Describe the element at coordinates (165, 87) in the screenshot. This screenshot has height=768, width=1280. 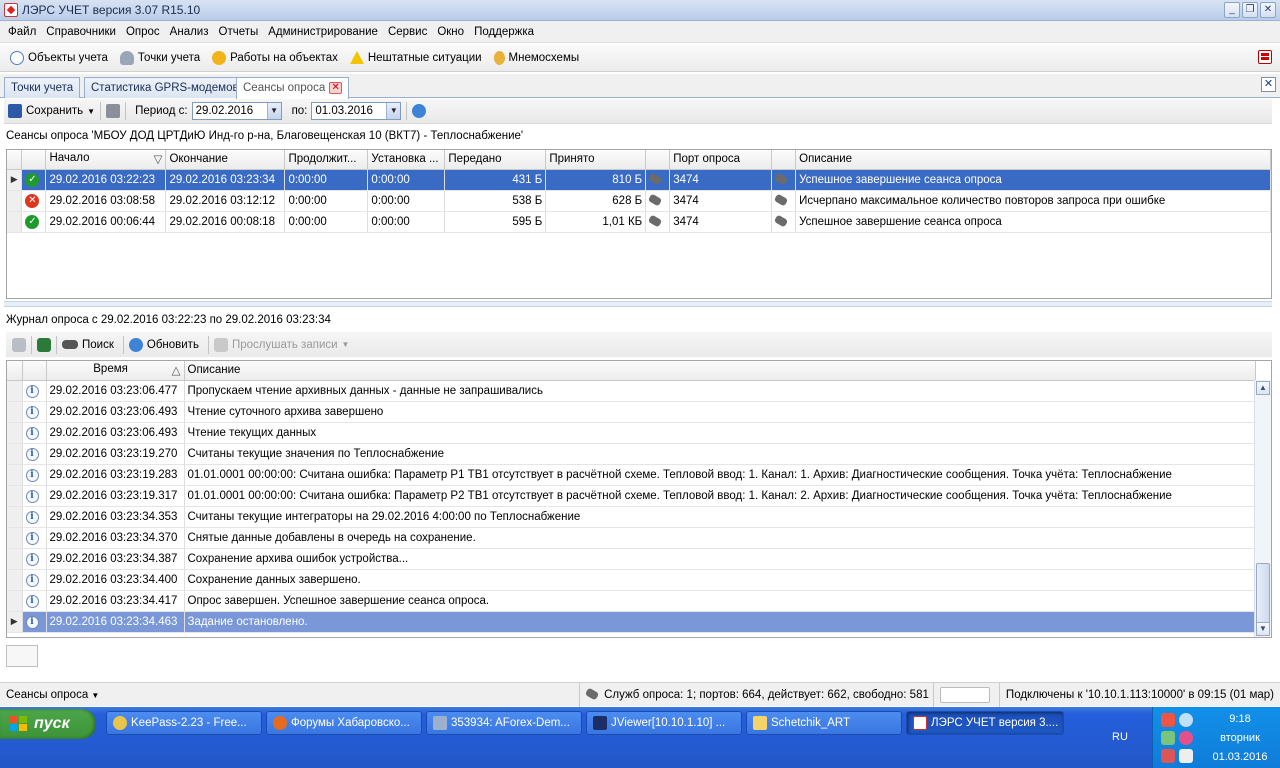
I see `tab-gprs-stats: Статистика GPRS-модемов` at that location.